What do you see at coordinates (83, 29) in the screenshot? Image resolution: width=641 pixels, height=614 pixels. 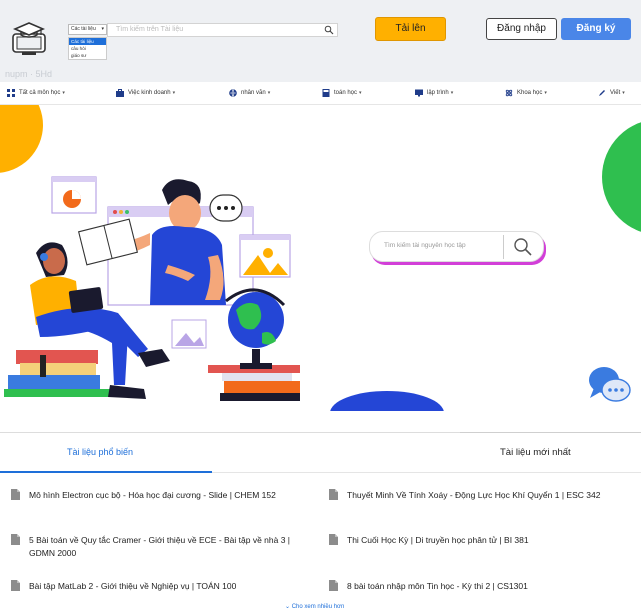 I see `category-selected: Các tài liệu` at bounding box center [83, 29].